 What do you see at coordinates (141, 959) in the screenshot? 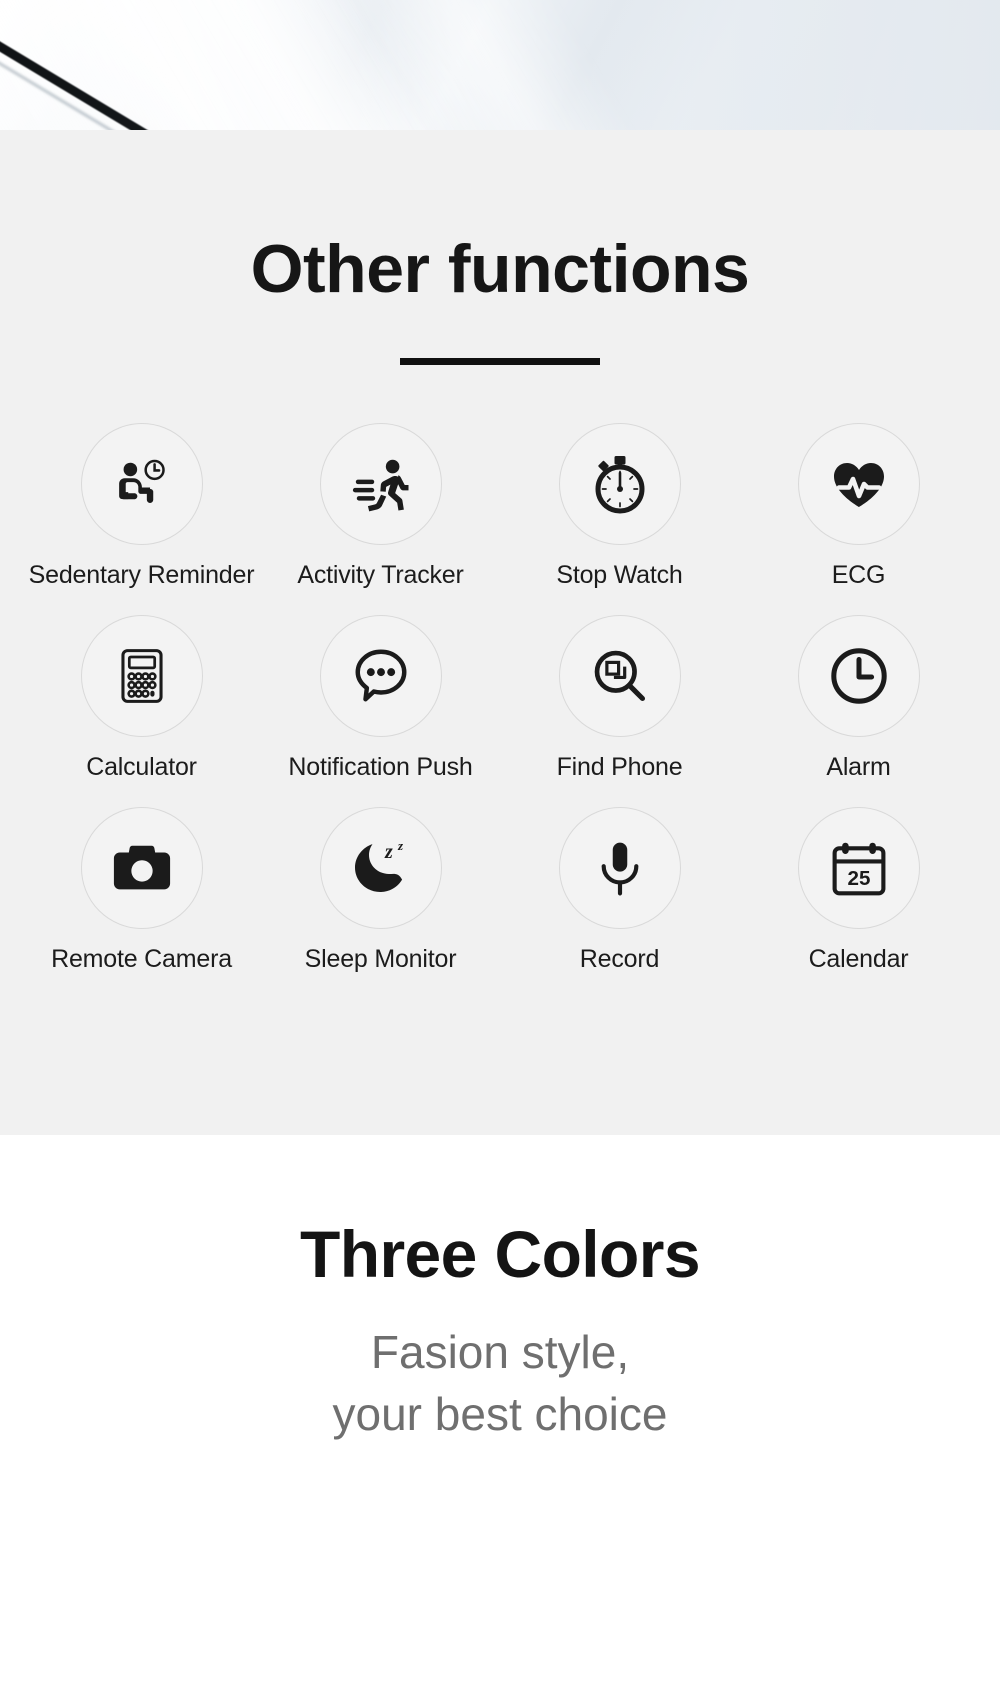
I see `function-label: Remote Camera` at bounding box center [141, 959].